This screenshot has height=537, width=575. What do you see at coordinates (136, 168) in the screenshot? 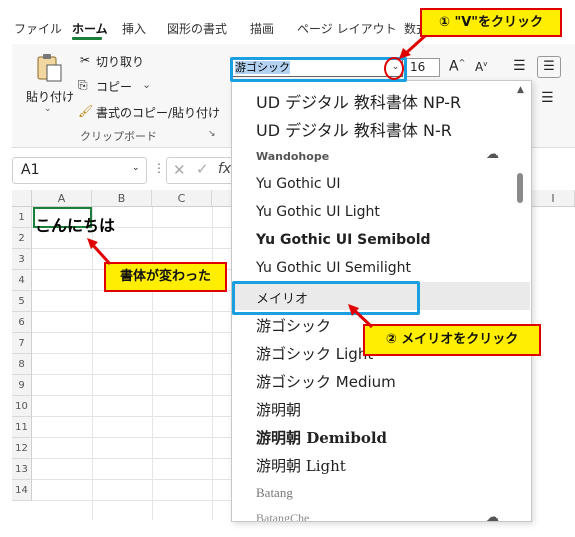
I see `name-box-chevron-icon: ⌄` at bounding box center [136, 168].